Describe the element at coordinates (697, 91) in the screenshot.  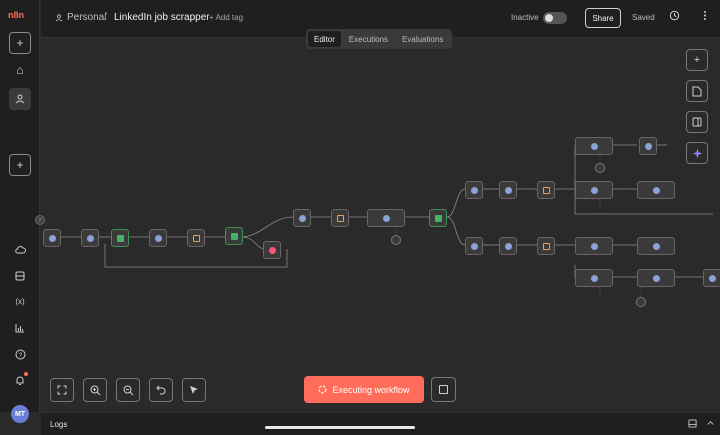
I see `sticky-note-icon` at that location.